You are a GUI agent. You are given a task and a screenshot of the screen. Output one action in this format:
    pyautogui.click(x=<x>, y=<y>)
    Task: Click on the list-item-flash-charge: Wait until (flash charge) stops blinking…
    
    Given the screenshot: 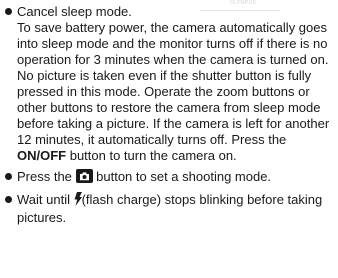 What is the action you would take?
    pyautogui.click(x=169, y=209)
    